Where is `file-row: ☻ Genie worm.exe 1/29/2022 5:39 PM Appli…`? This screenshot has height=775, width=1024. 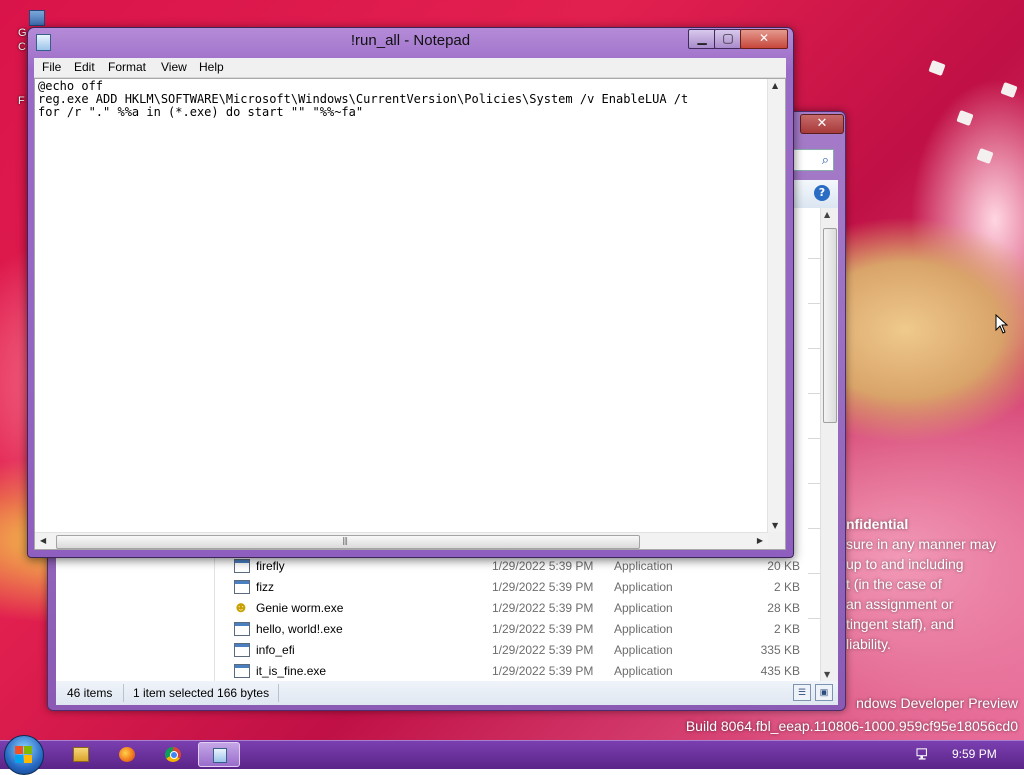 file-row: ☻ Genie worm.exe 1/29/2022 5:39 PM Appli… is located at coordinates (517, 608).